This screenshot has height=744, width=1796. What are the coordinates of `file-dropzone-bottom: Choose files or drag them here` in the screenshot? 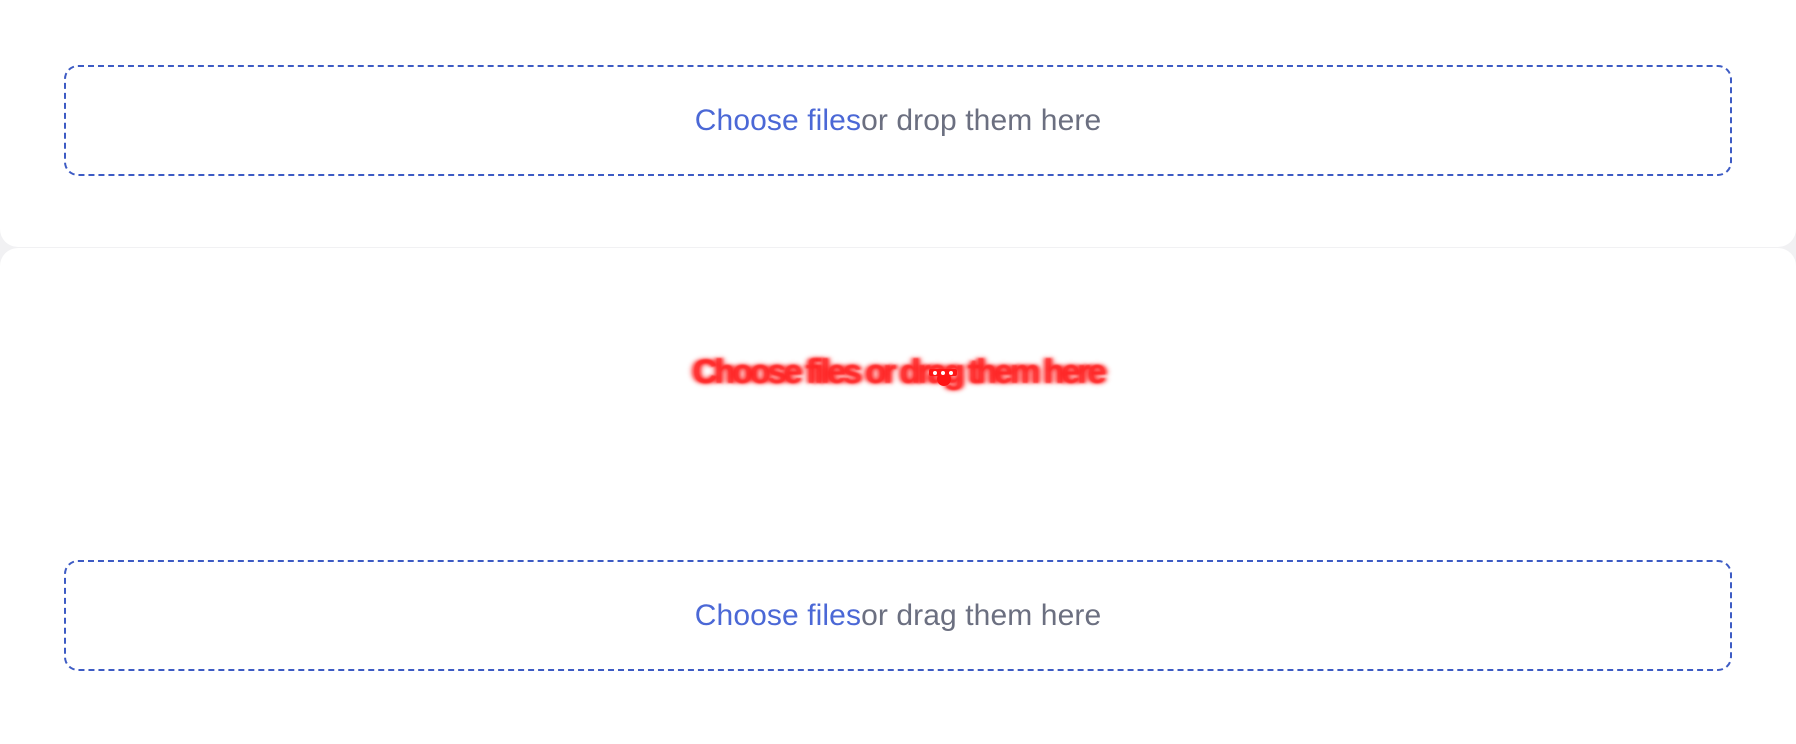 It's located at (898, 615).